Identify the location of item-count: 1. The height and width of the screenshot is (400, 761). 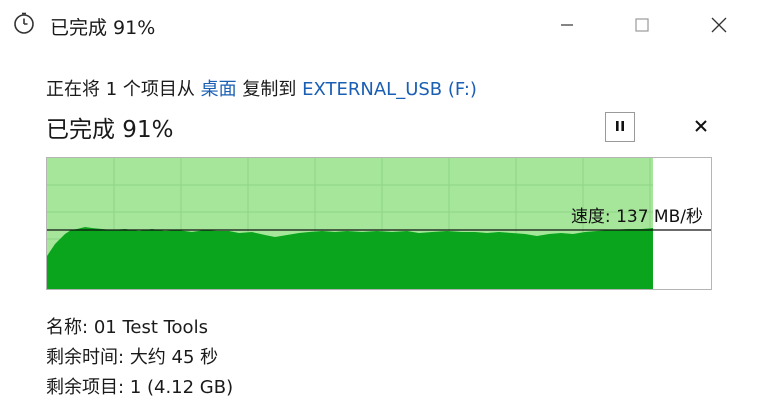
(111, 89).